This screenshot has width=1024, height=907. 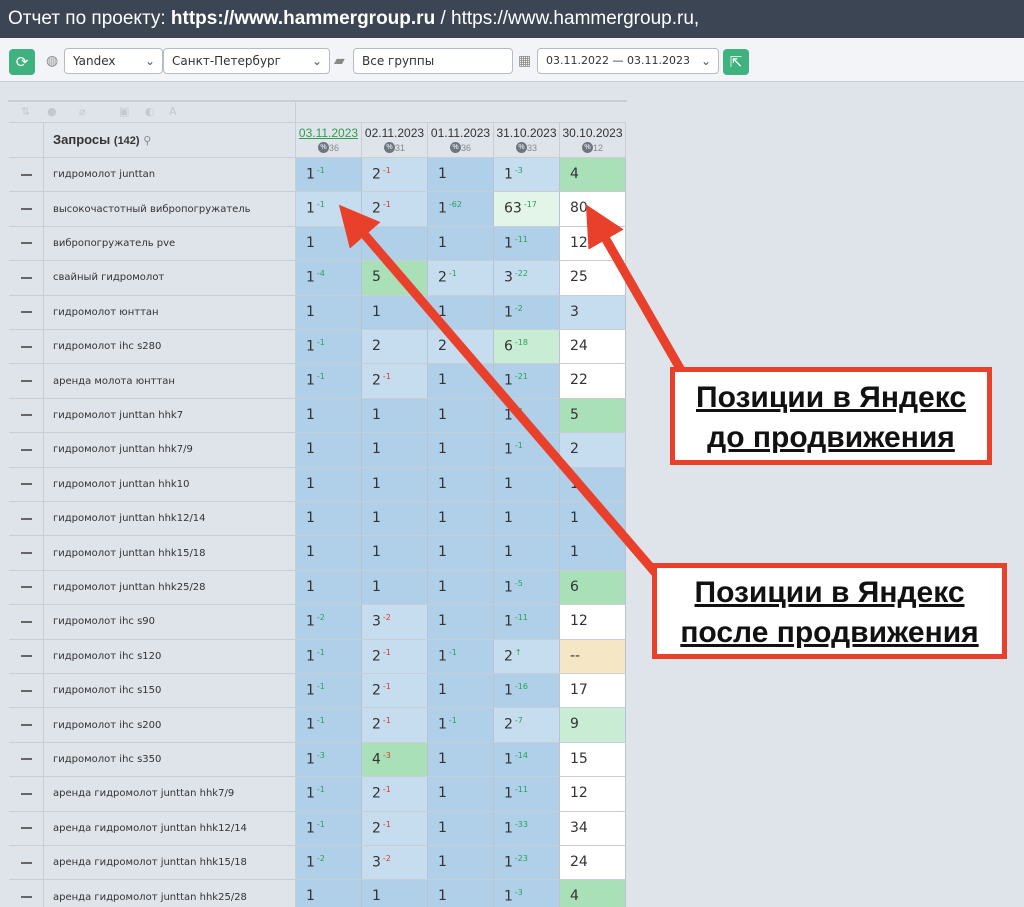 I want to click on callout-after: Позиции в Яндекс после продвижения, so click(x=829, y=611).